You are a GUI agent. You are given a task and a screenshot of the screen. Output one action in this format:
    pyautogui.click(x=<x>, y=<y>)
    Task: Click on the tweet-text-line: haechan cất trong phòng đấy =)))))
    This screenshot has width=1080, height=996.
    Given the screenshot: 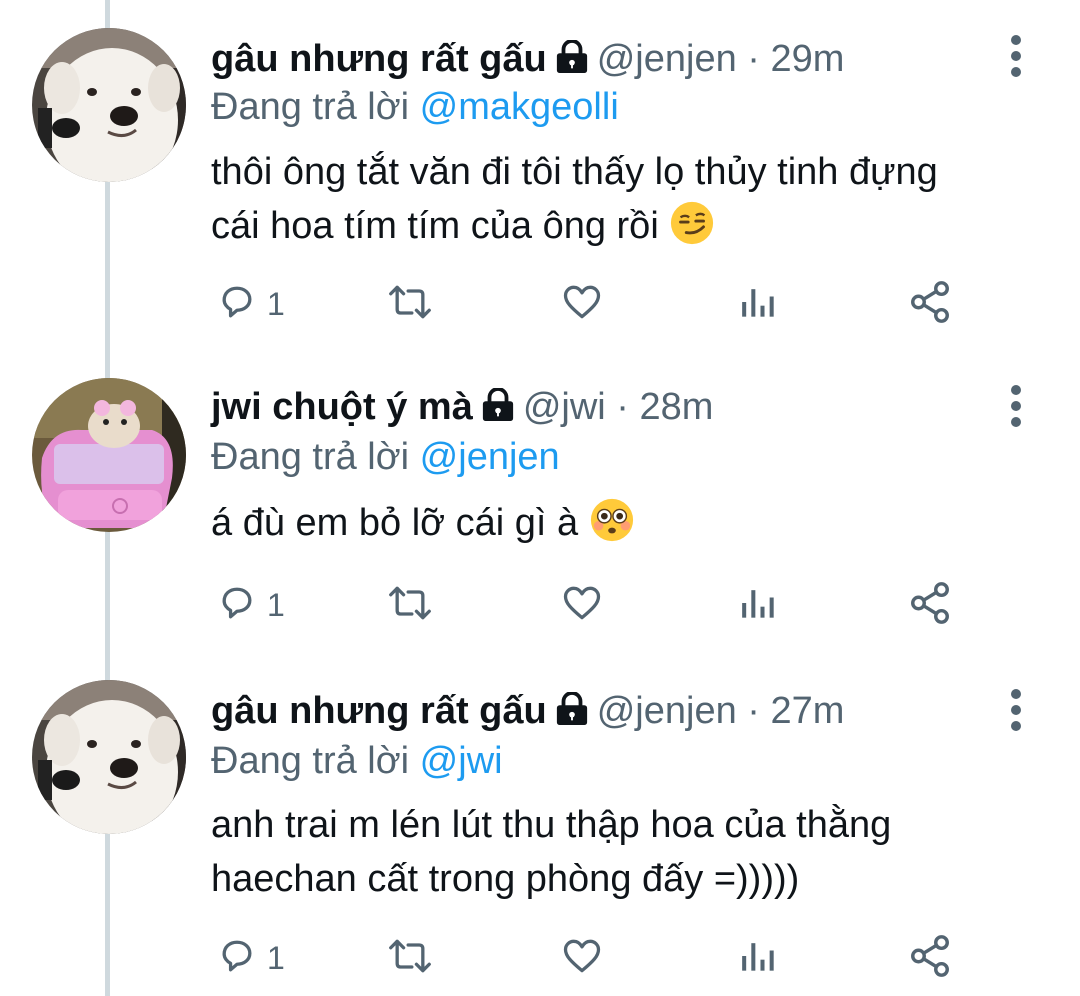 What is the action you would take?
    pyautogui.click(x=505, y=879)
    